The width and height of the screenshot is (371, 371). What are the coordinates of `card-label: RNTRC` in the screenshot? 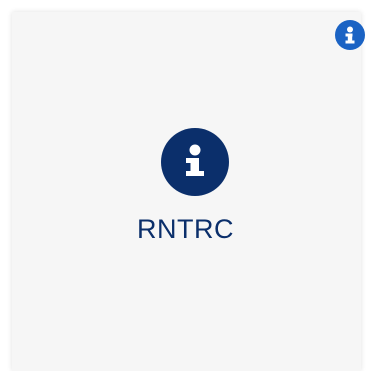 It's located at (185, 229).